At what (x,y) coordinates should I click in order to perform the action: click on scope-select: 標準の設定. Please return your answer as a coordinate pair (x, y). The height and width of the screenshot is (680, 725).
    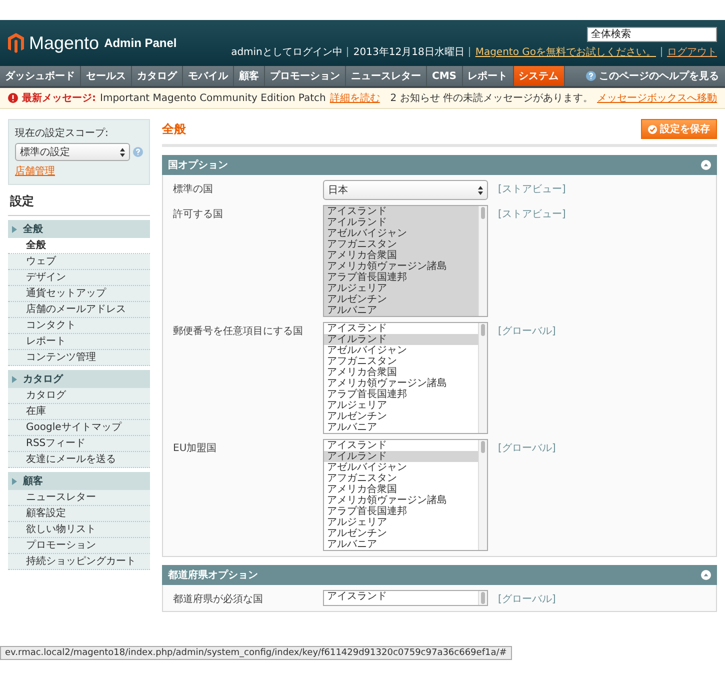
    Looking at the image, I should click on (72, 152).